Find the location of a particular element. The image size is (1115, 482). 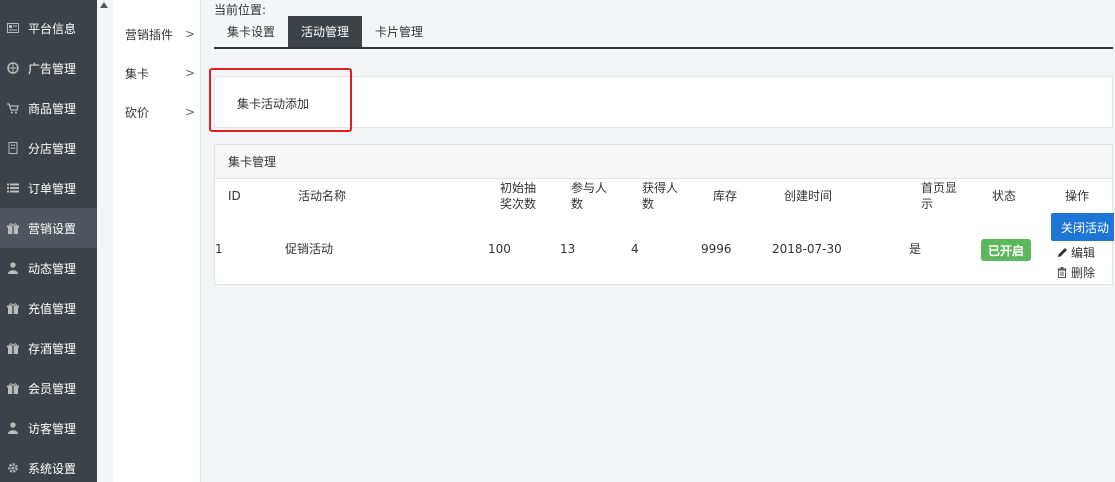

list-icon is located at coordinates (13, 188).